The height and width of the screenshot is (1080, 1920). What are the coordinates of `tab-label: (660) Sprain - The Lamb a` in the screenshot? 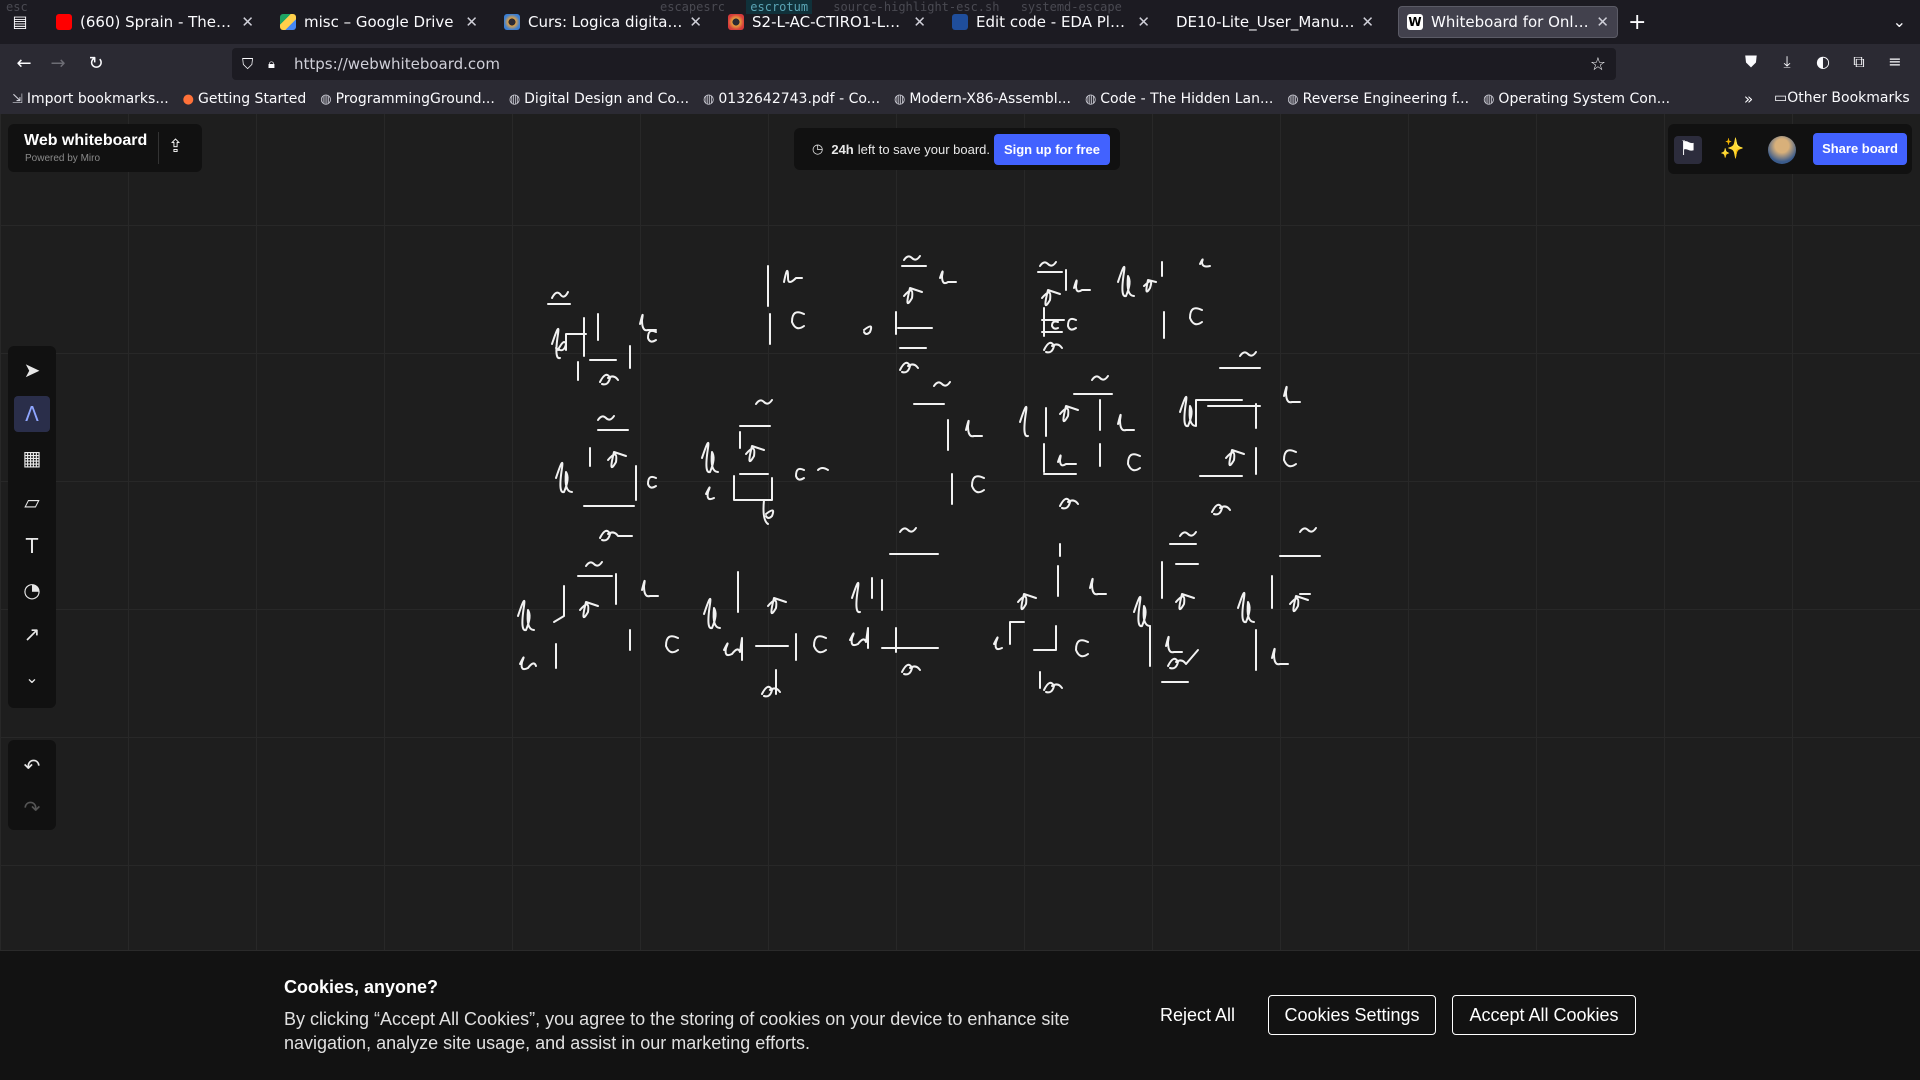 It's located at (157, 22).